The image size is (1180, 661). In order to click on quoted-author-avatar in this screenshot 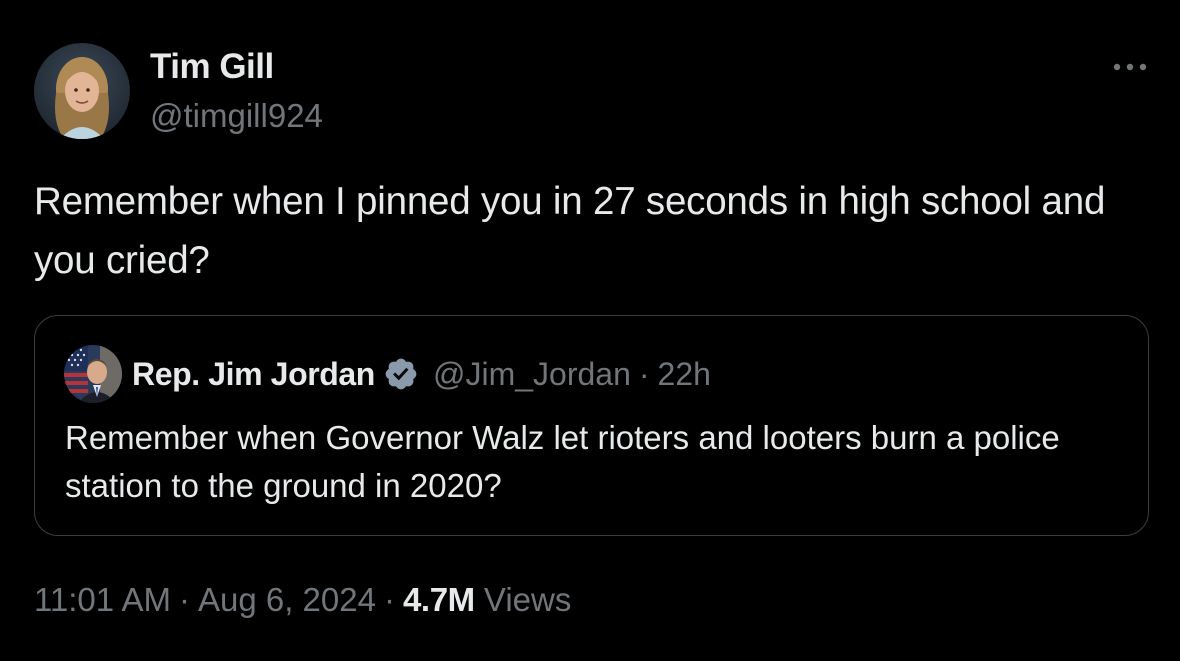, I will do `click(93, 374)`.